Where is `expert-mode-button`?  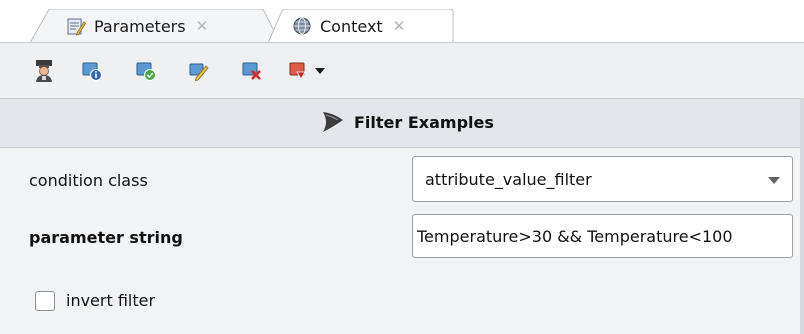
expert-mode-button is located at coordinates (44, 71).